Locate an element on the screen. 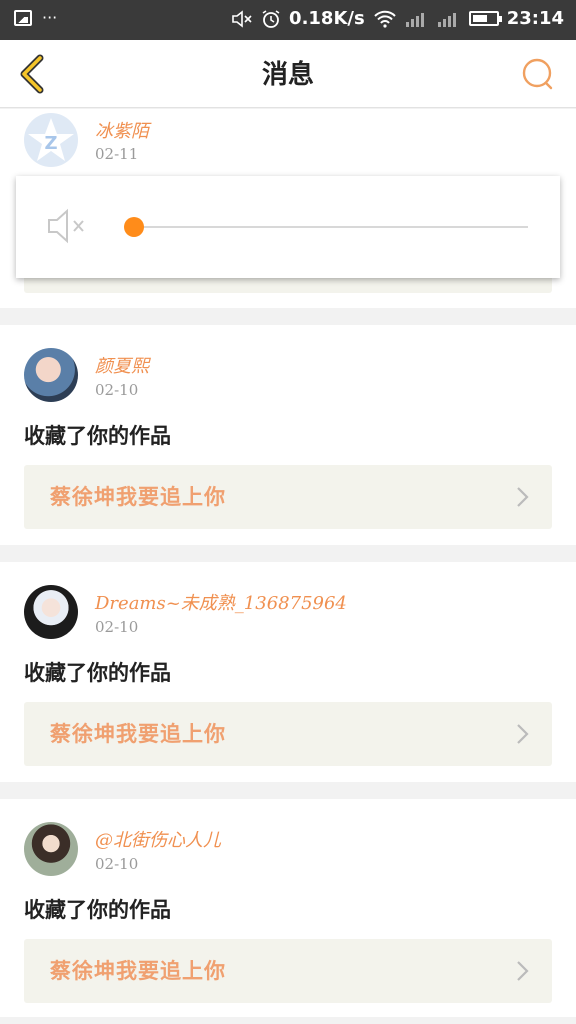 This screenshot has width=576, height=1024. search-icon is located at coordinates (538, 74).